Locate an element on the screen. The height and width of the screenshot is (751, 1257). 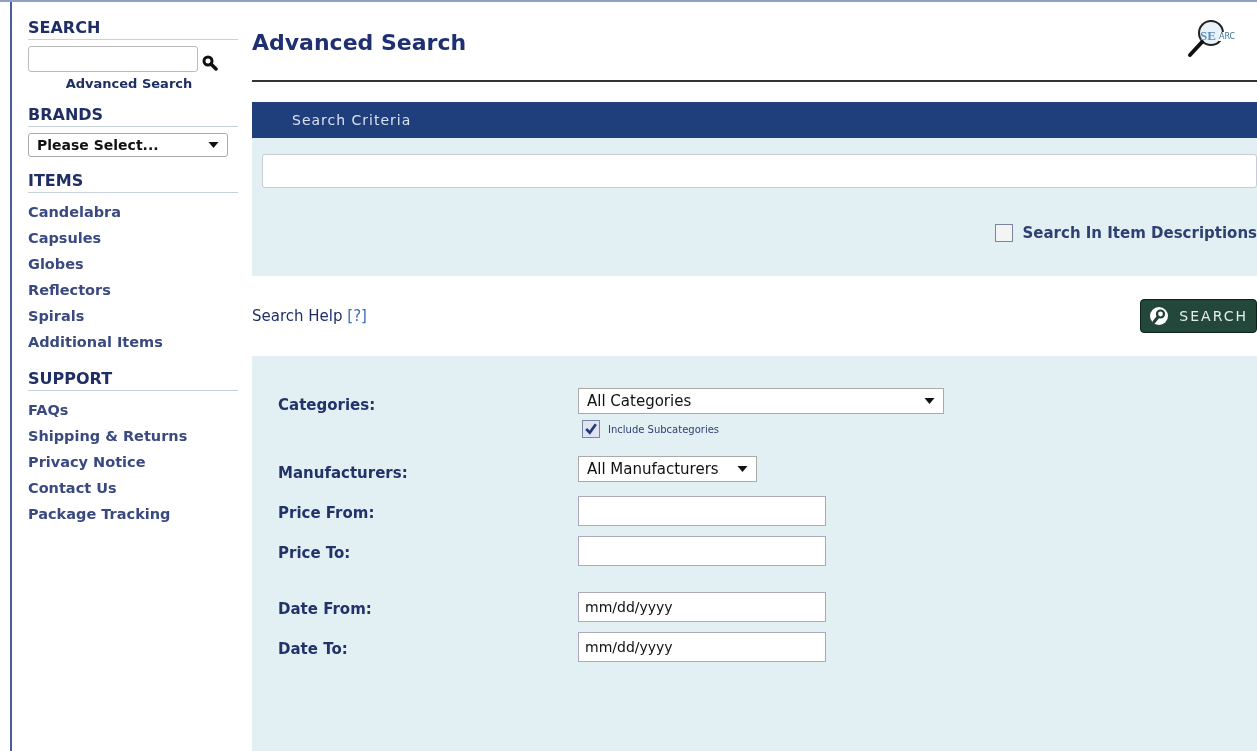
sidebar-link: Additional Items is located at coordinates (133, 342).